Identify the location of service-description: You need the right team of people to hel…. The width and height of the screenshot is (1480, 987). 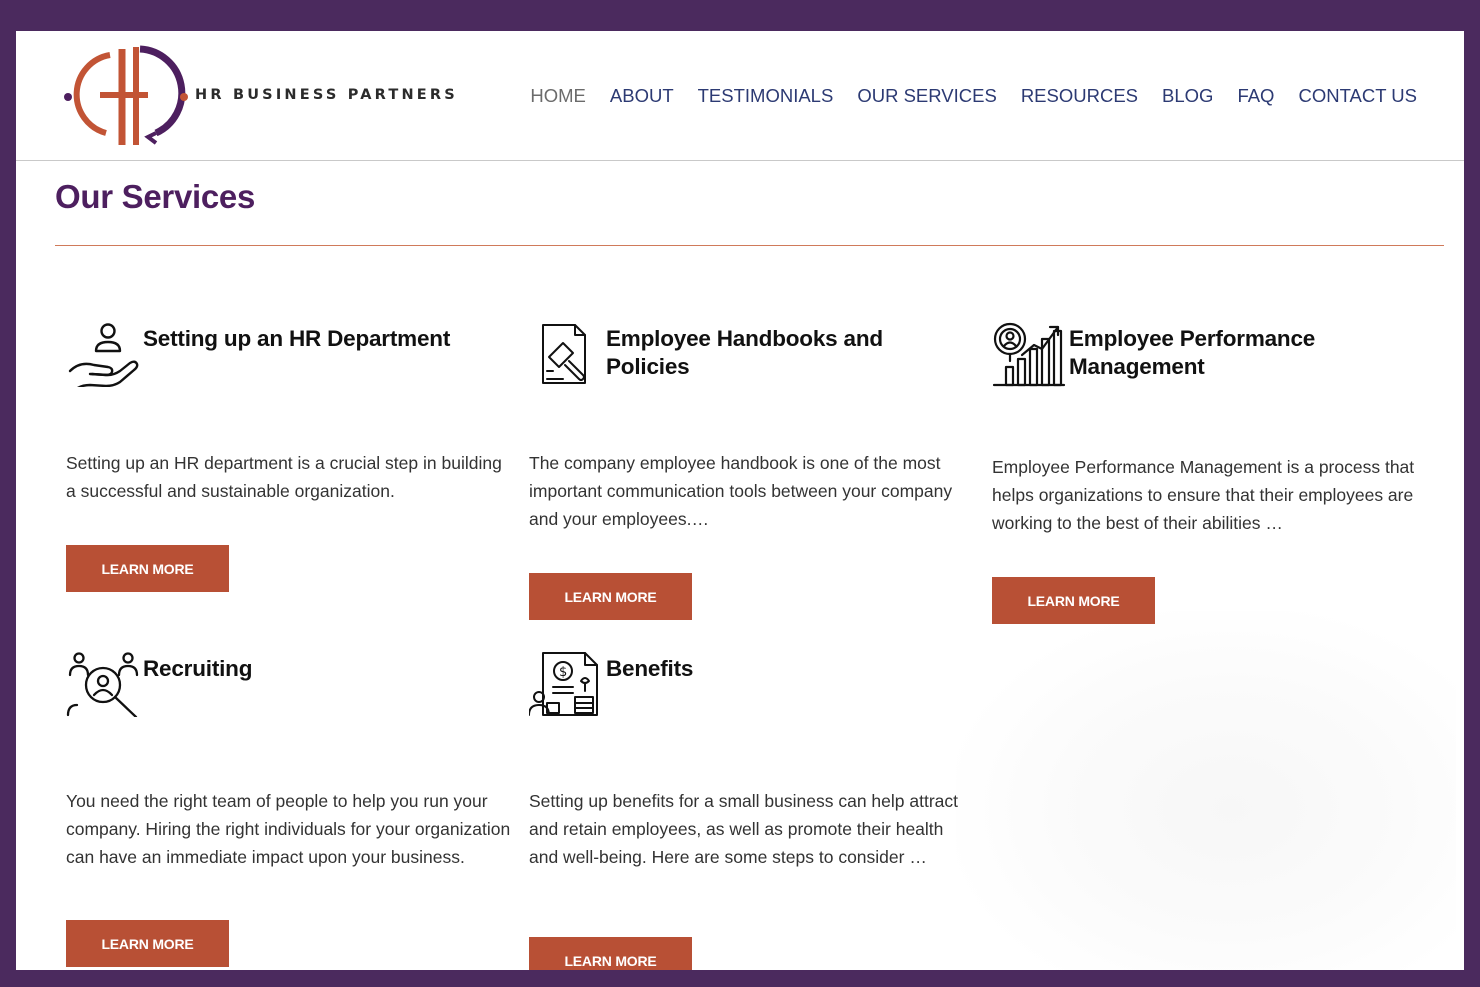
(288, 829).